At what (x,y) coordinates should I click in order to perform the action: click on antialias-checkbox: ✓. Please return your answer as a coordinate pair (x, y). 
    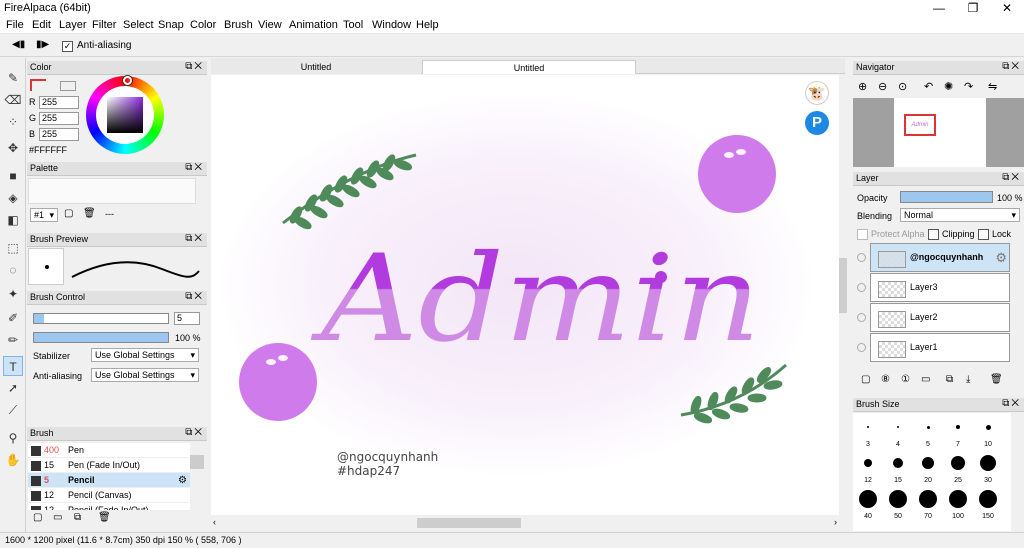
    Looking at the image, I should click on (67, 46).